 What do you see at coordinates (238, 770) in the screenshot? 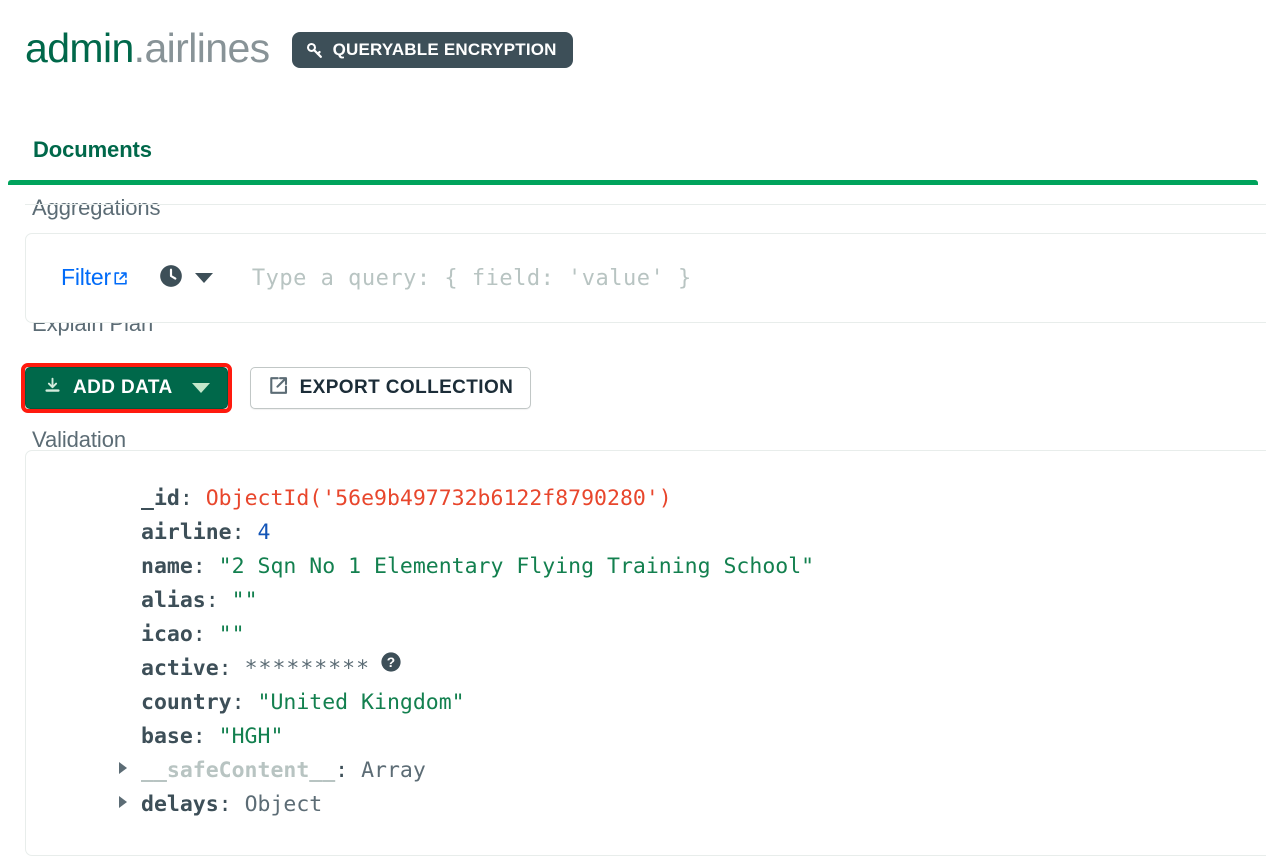
I see `field-key: __safeContent__` at bounding box center [238, 770].